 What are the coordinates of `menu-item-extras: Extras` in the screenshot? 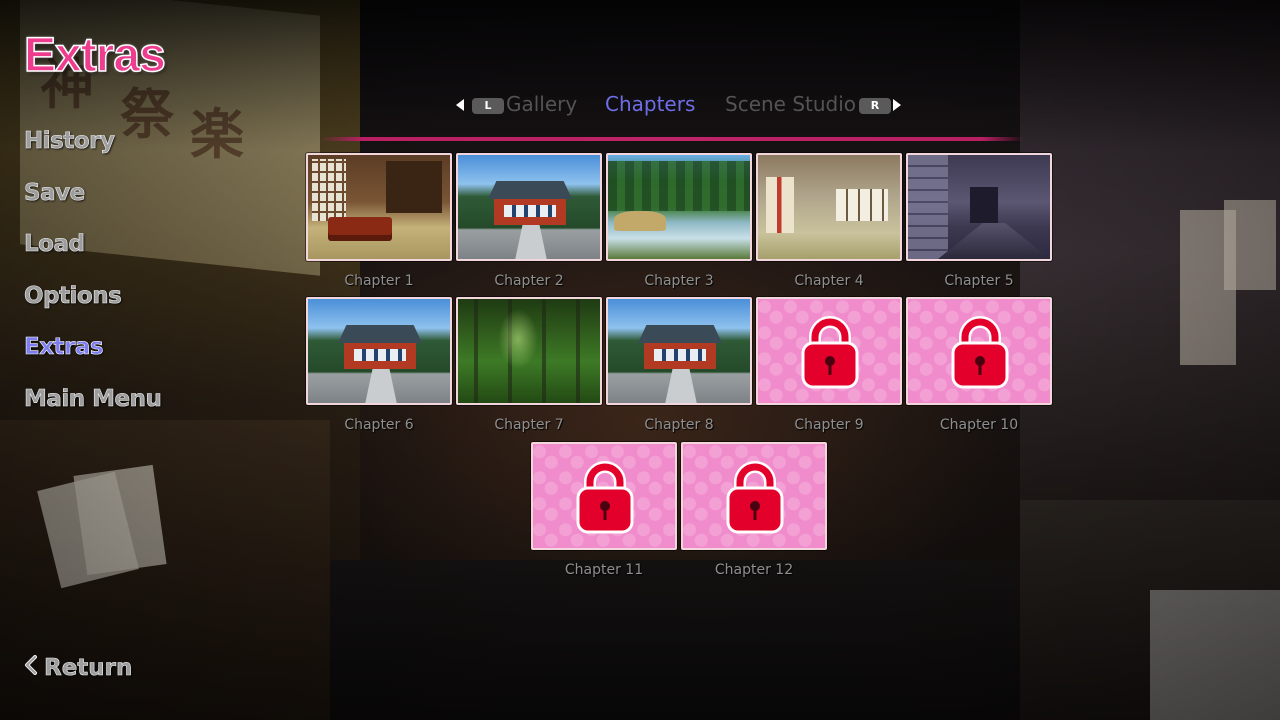 It's located at (92, 356).